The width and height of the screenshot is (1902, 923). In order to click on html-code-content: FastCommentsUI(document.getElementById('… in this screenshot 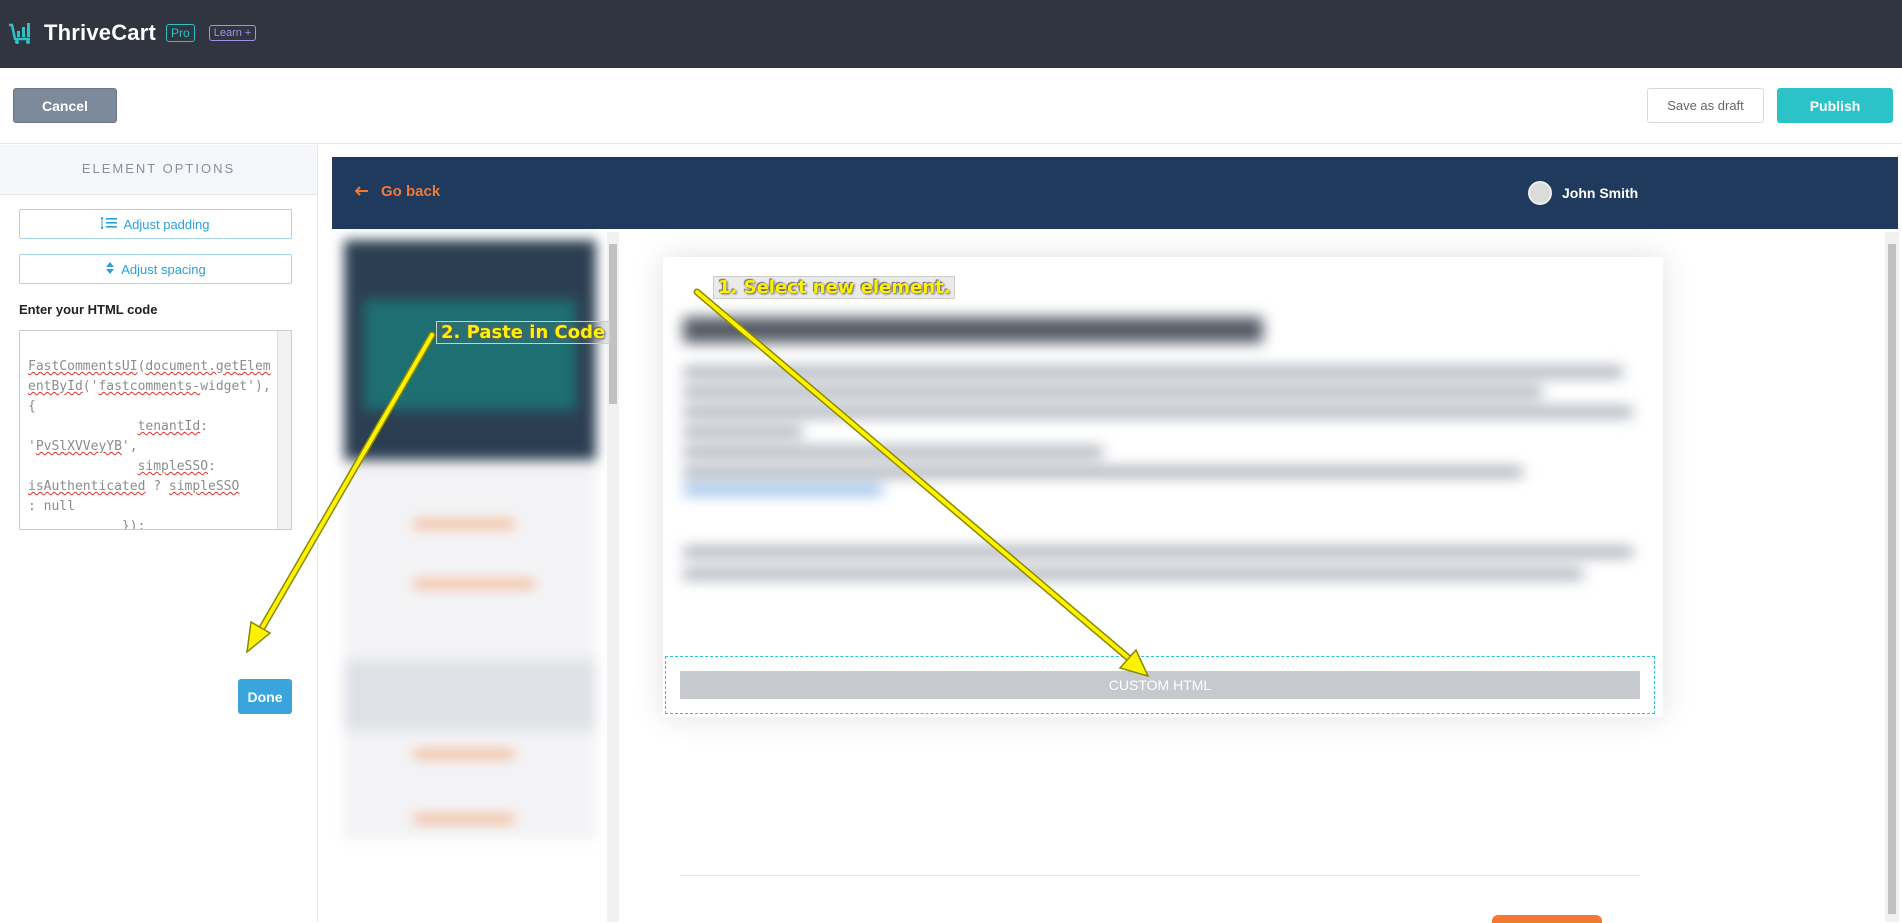, I will do `click(149, 444)`.